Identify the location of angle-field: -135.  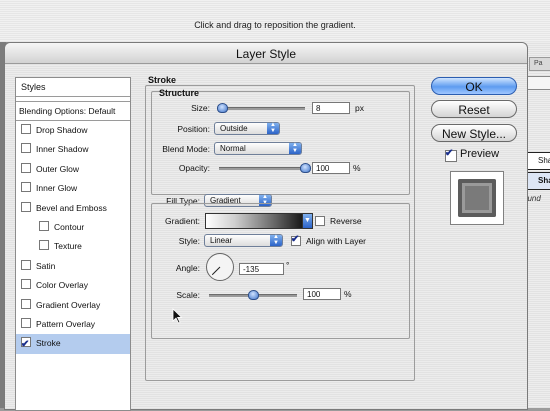
(261, 269).